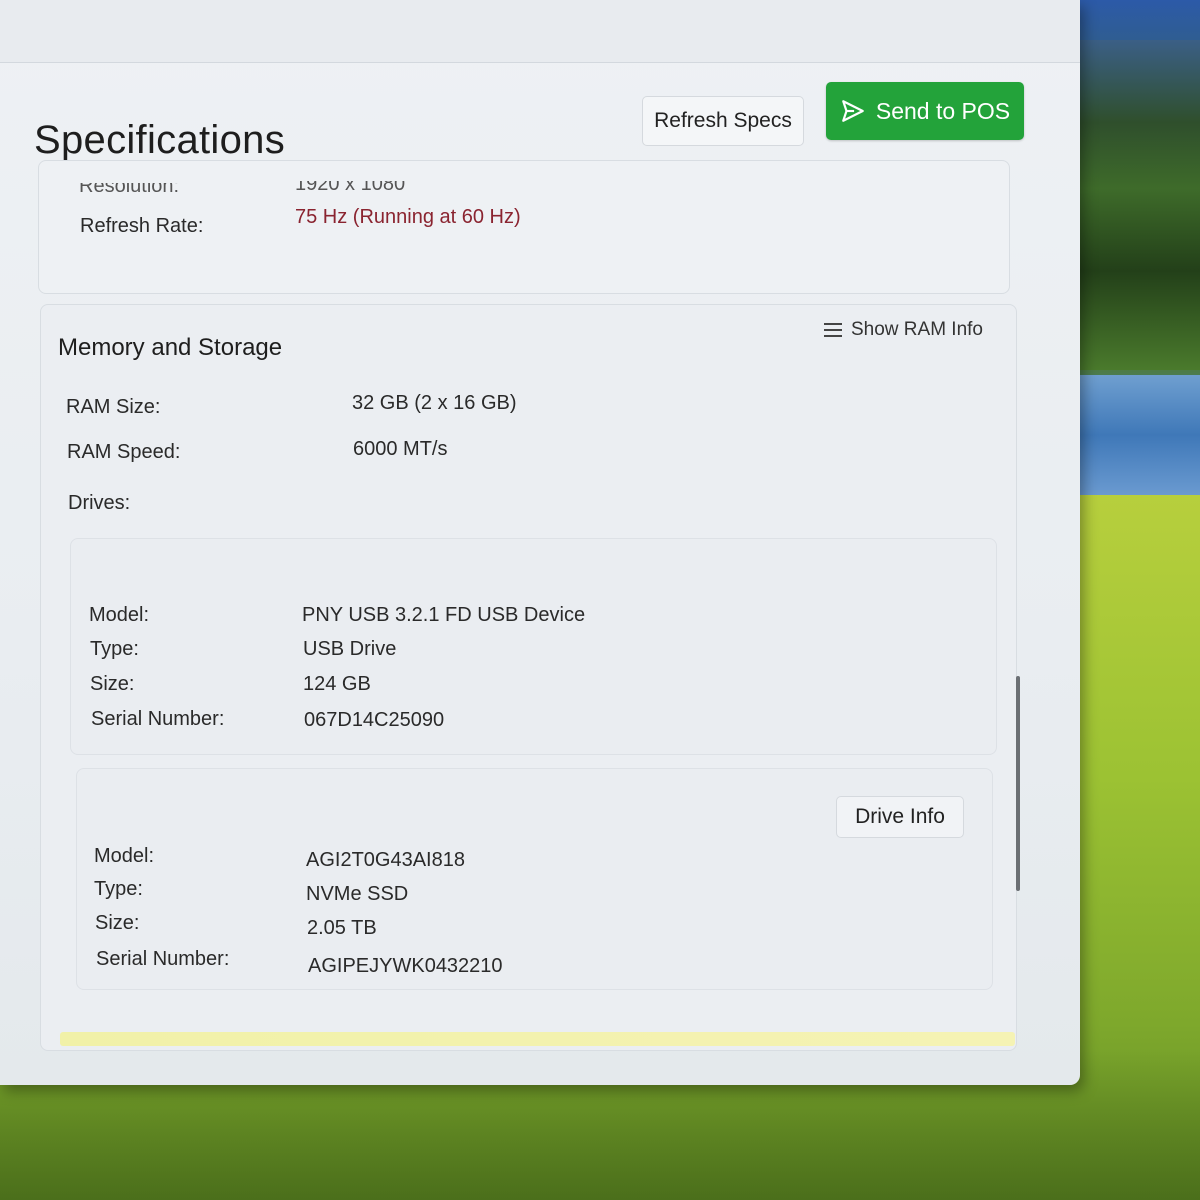  What do you see at coordinates (444, 615) in the screenshot?
I see `drive-model-value: PNY USB 3.2.1 FD USB Device` at bounding box center [444, 615].